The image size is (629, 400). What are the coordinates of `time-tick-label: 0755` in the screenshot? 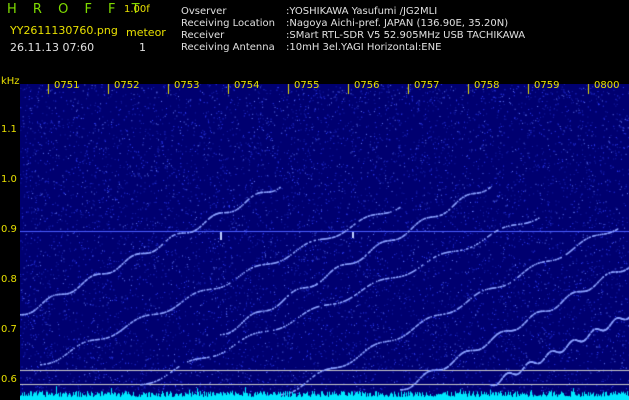 It's located at (307, 85).